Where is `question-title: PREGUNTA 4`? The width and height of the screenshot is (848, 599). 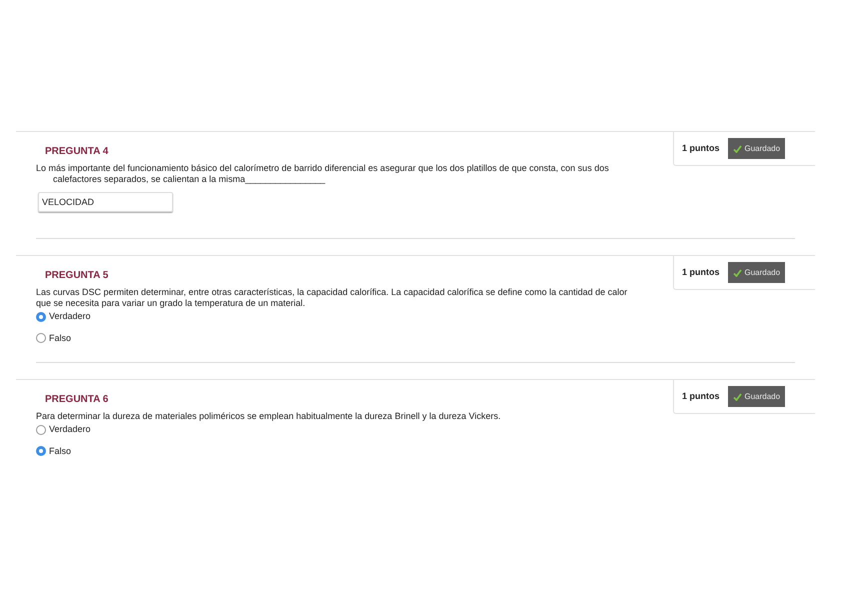 question-title: PREGUNTA 4 is located at coordinates (76, 151).